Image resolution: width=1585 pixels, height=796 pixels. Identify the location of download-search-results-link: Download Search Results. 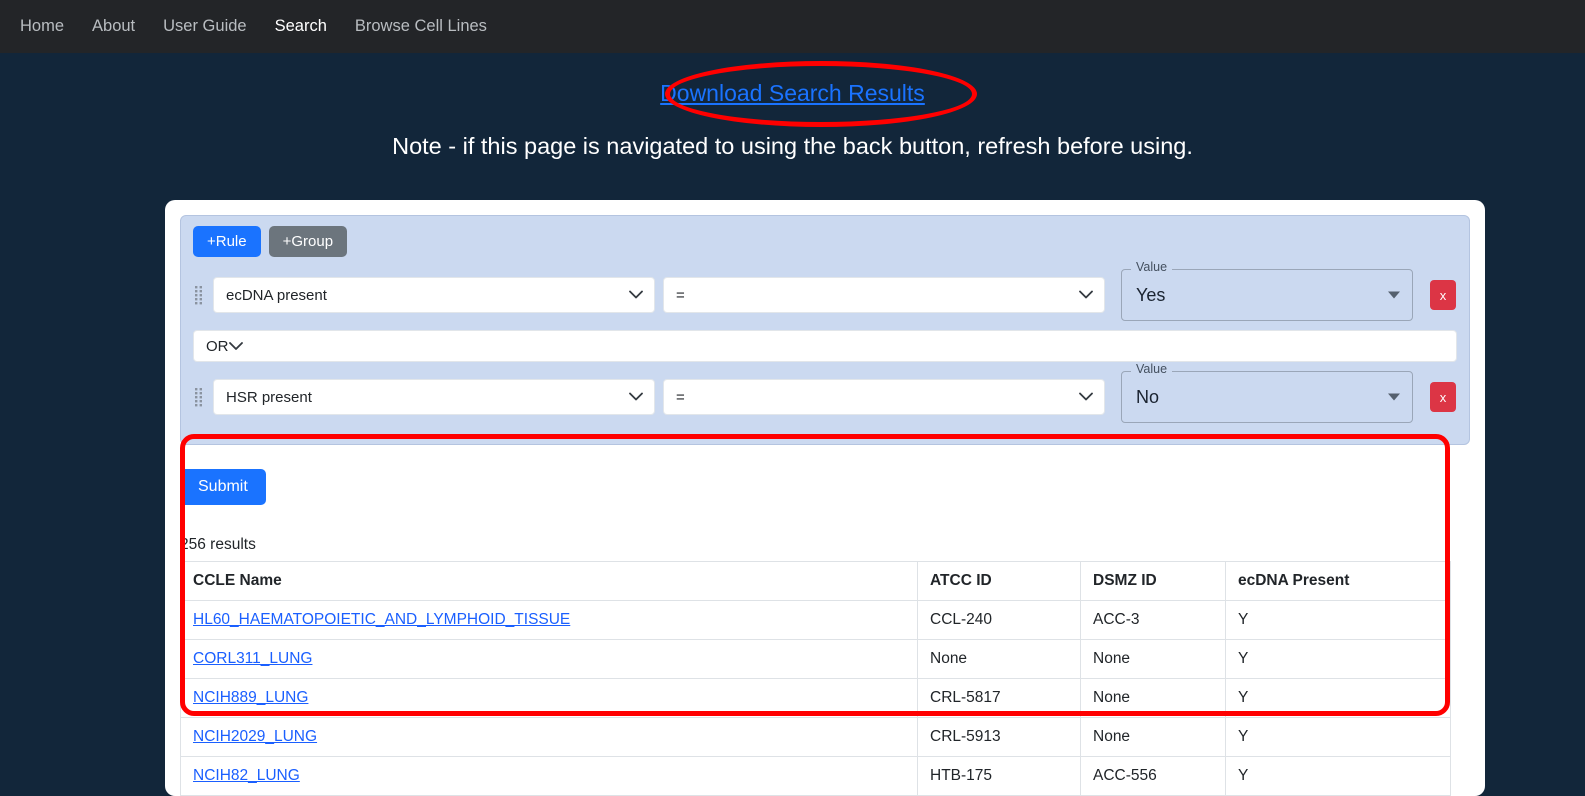
(792, 93).